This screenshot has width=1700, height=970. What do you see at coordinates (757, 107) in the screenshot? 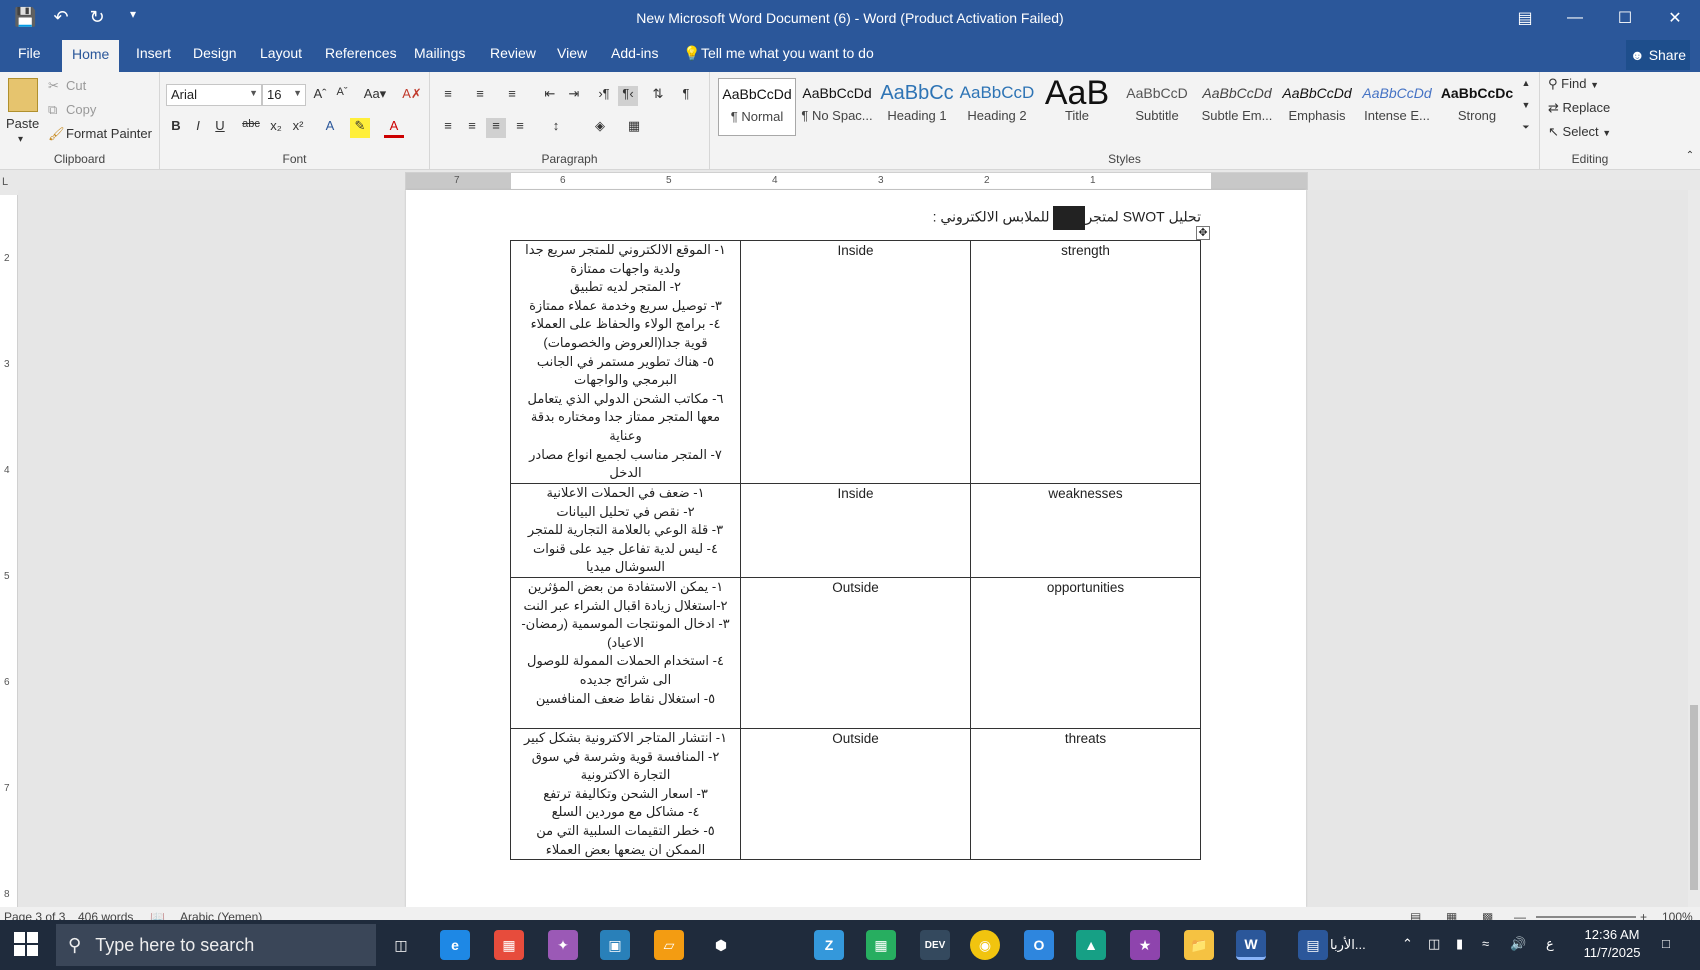
I see `style-normal: AaBbCcDd ¶ Normal` at bounding box center [757, 107].